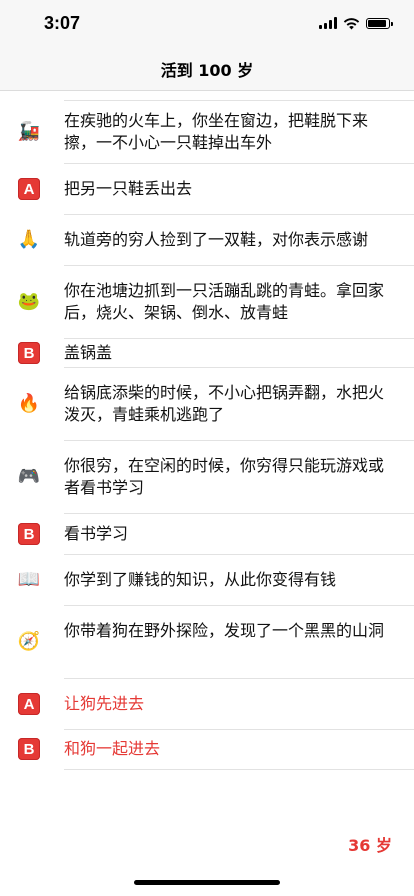  I want to click on event-row: B 看书学习, so click(207, 533).